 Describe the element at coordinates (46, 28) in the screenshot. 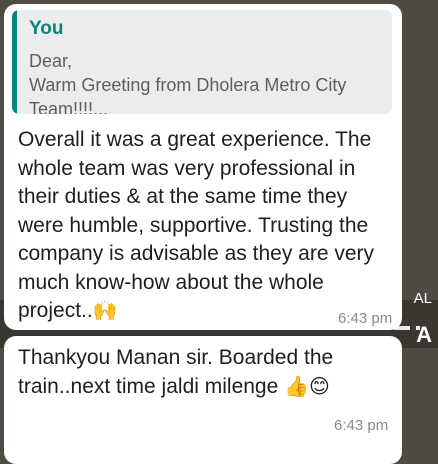

I see `quoted-sender-name: You` at that location.